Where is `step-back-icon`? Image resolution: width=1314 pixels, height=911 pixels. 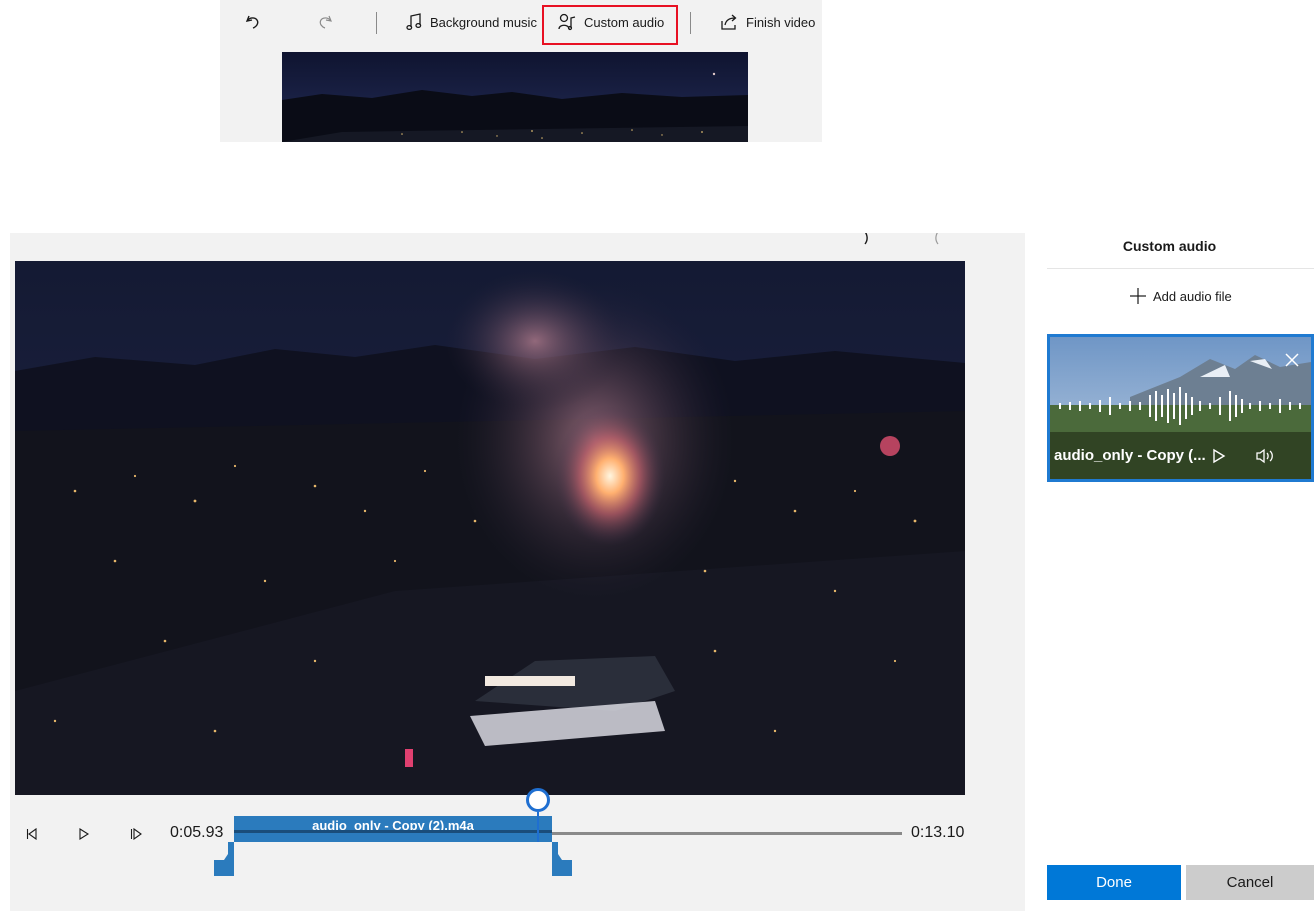
step-back-icon is located at coordinates (31, 834).